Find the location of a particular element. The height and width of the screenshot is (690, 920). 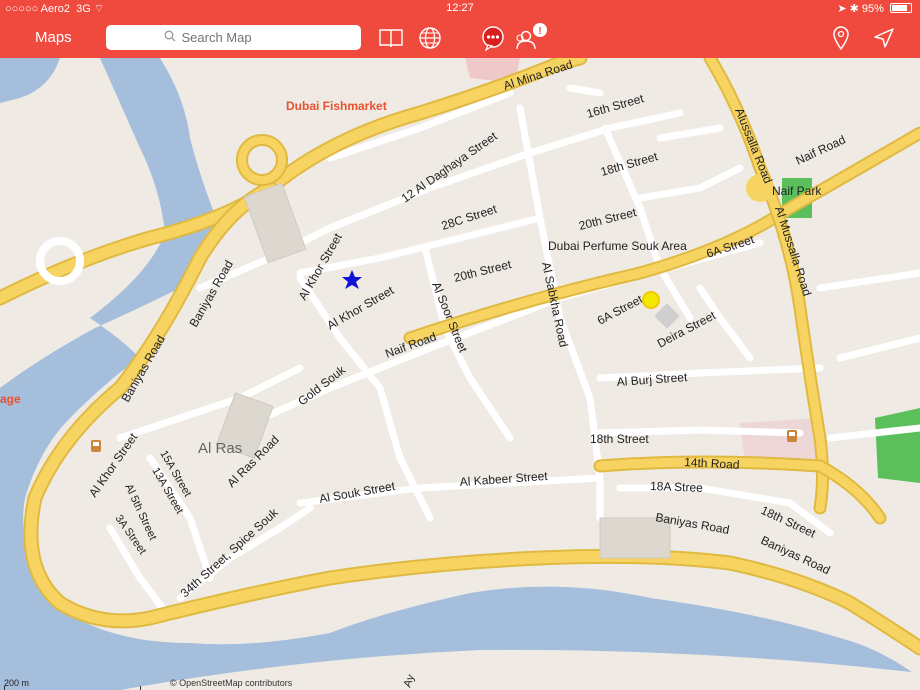

battery-percent: 95% is located at coordinates (872, 9).